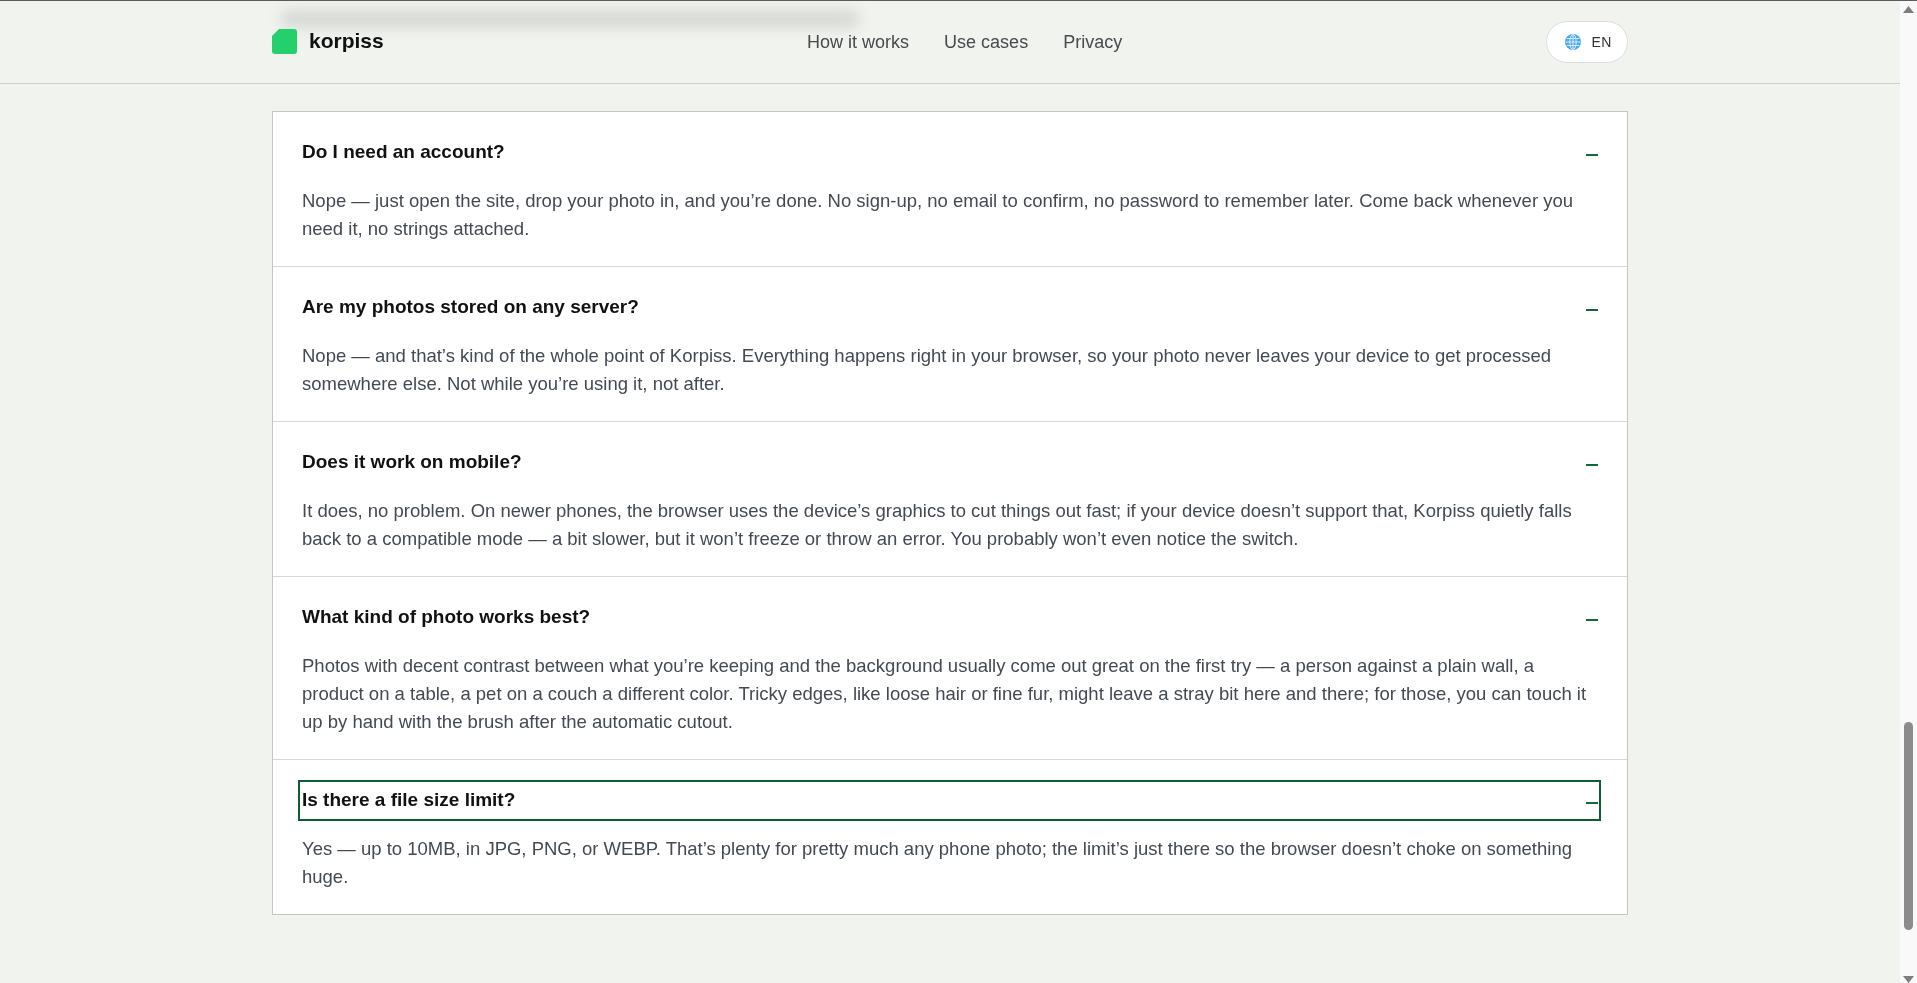  I want to click on nav-link: Use cases, so click(986, 42).